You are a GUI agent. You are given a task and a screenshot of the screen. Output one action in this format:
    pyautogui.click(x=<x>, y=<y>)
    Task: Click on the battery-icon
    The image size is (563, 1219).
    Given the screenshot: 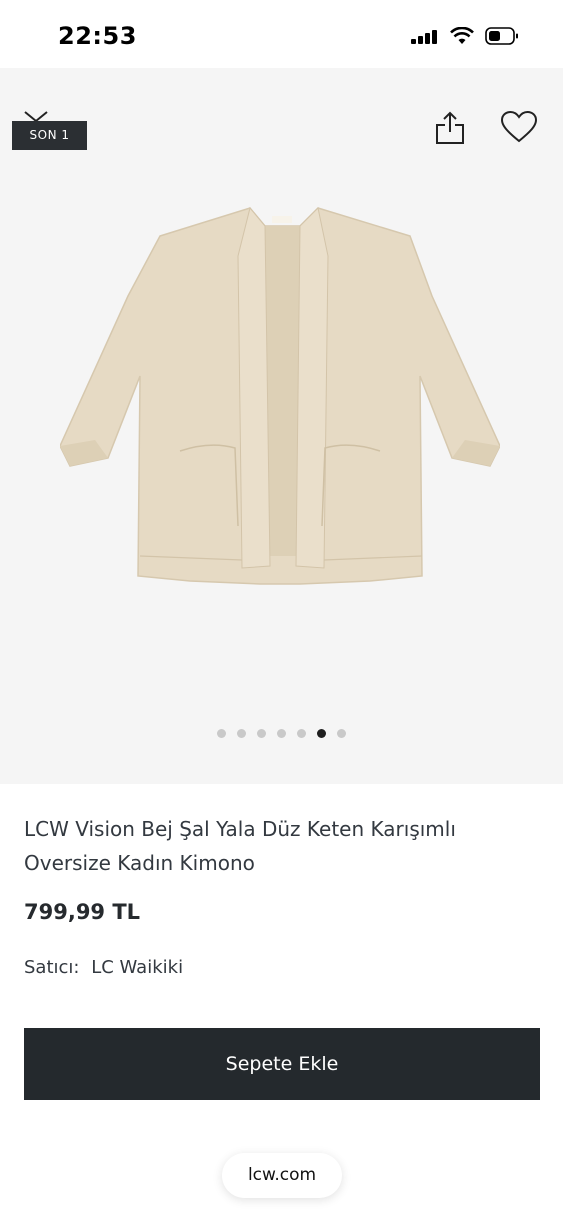 What is the action you would take?
    pyautogui.click(x=501, y=36)
    